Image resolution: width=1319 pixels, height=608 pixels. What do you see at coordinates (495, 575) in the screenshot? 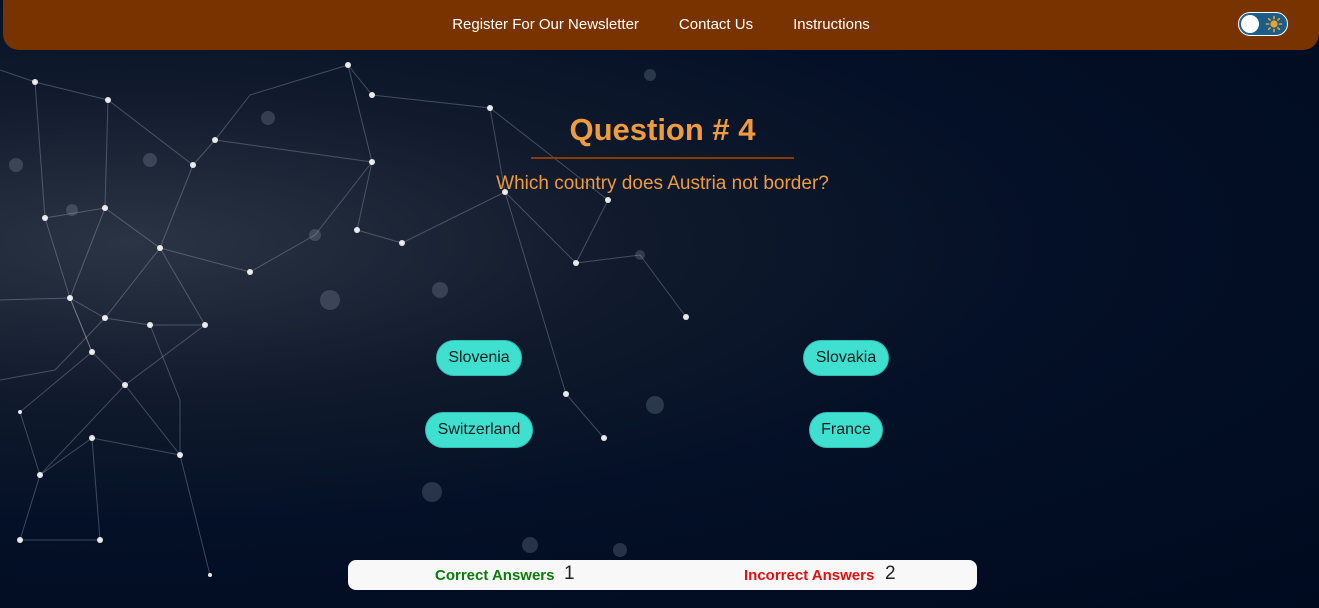
I see `correct-answers-label: Correct Answers` at bounding box center [495, 575].